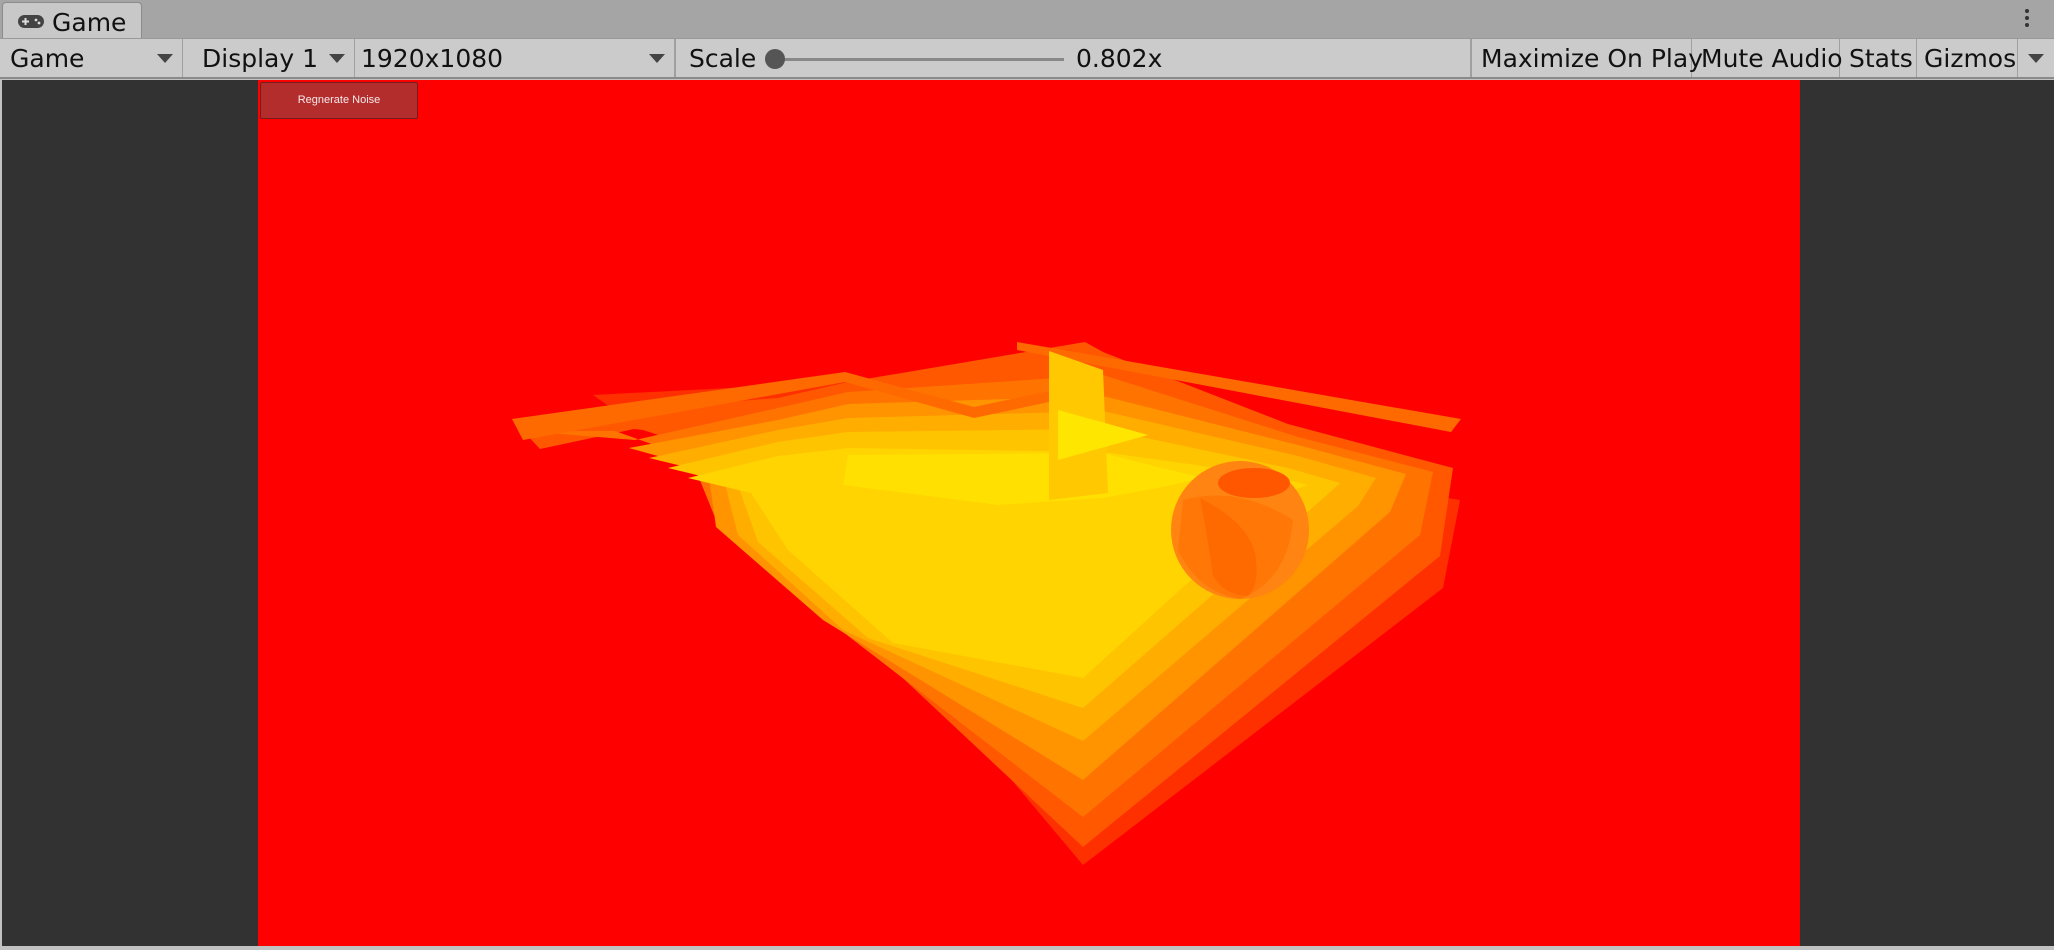  What do you see at coordinates (89, 22) in the screenshot?
I see `tab-title: Game` at bounding box center [89, 22].